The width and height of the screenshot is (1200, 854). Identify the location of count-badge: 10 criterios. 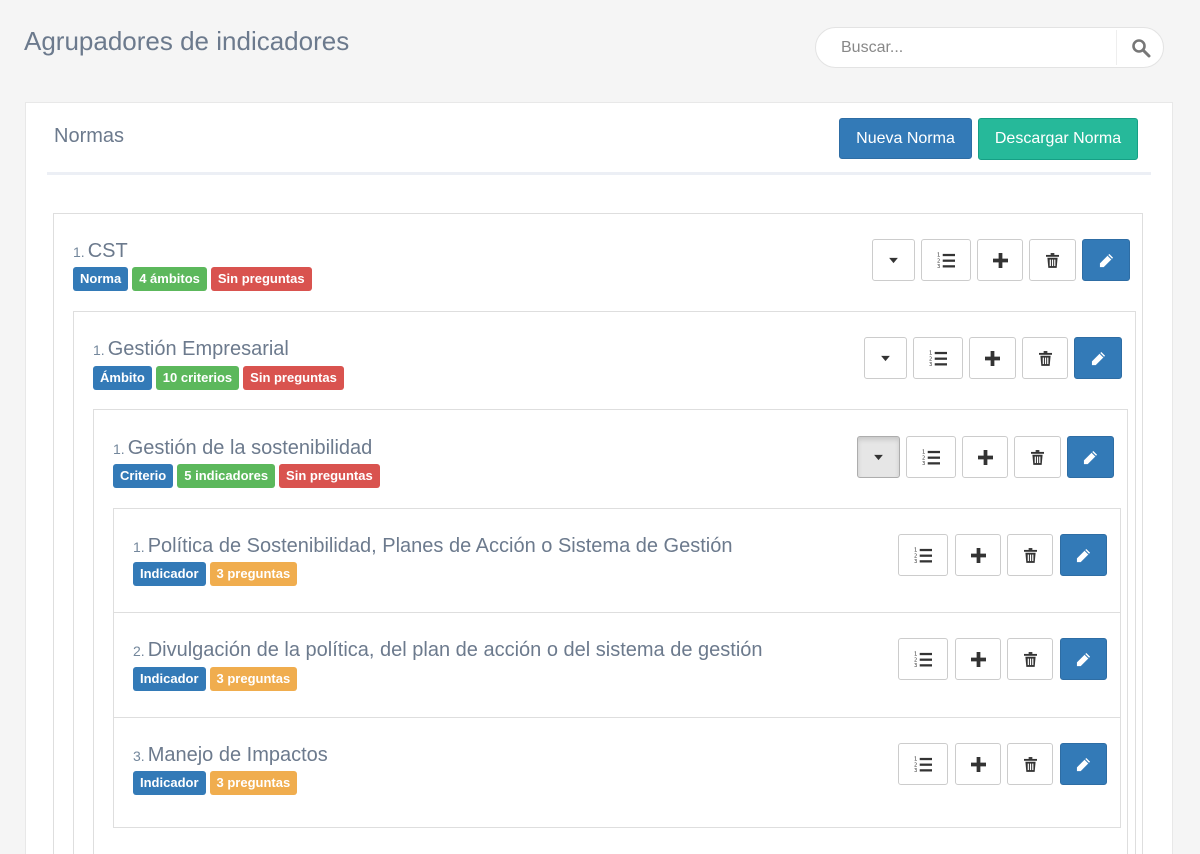
(197, 378).